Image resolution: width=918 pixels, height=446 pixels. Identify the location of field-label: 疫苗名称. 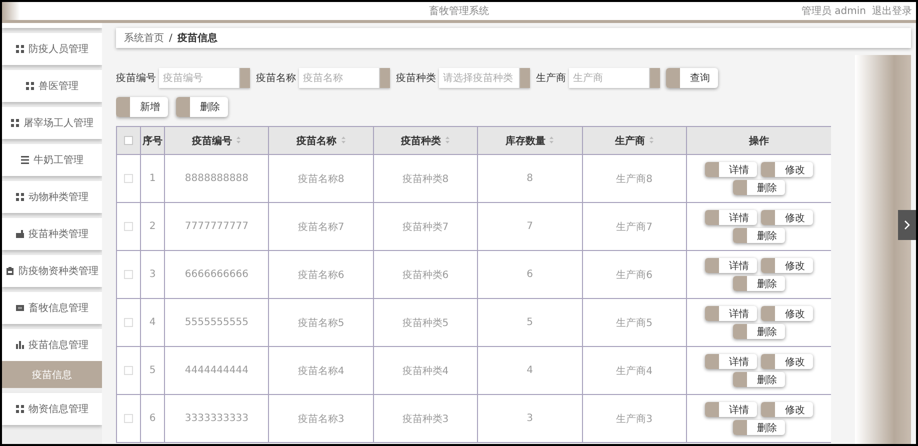
(276, 78).